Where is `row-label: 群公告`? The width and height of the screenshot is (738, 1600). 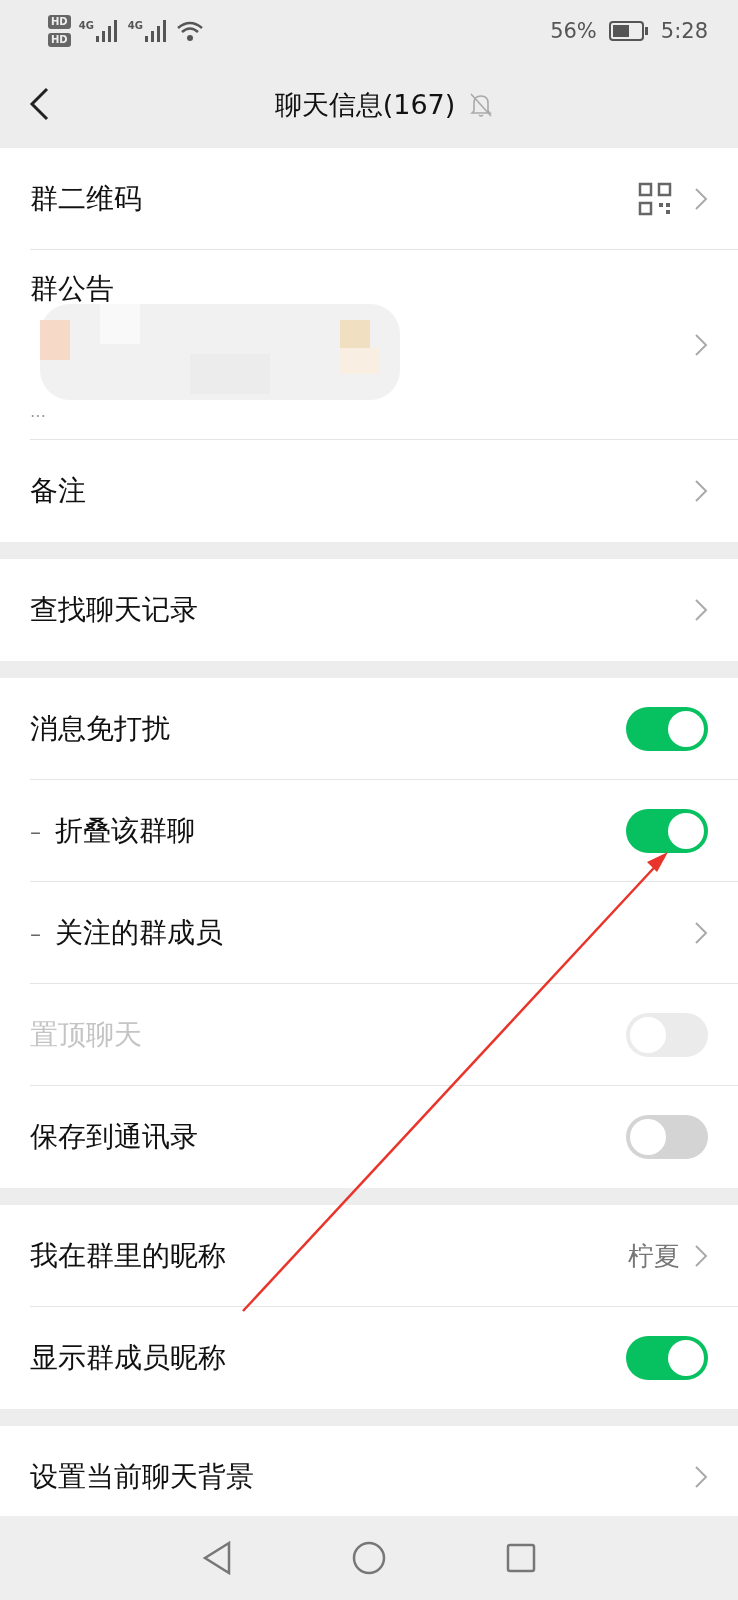 row-label: 群公告 is located at coordinates (72, 288).